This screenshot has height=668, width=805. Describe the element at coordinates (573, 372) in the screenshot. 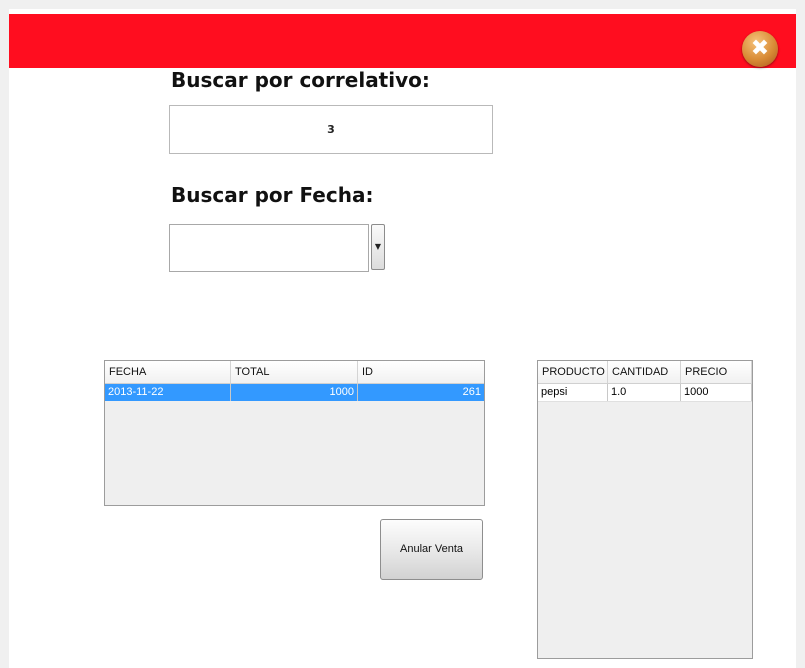

I see `column-header-producto: PRODUCTO` at that location.